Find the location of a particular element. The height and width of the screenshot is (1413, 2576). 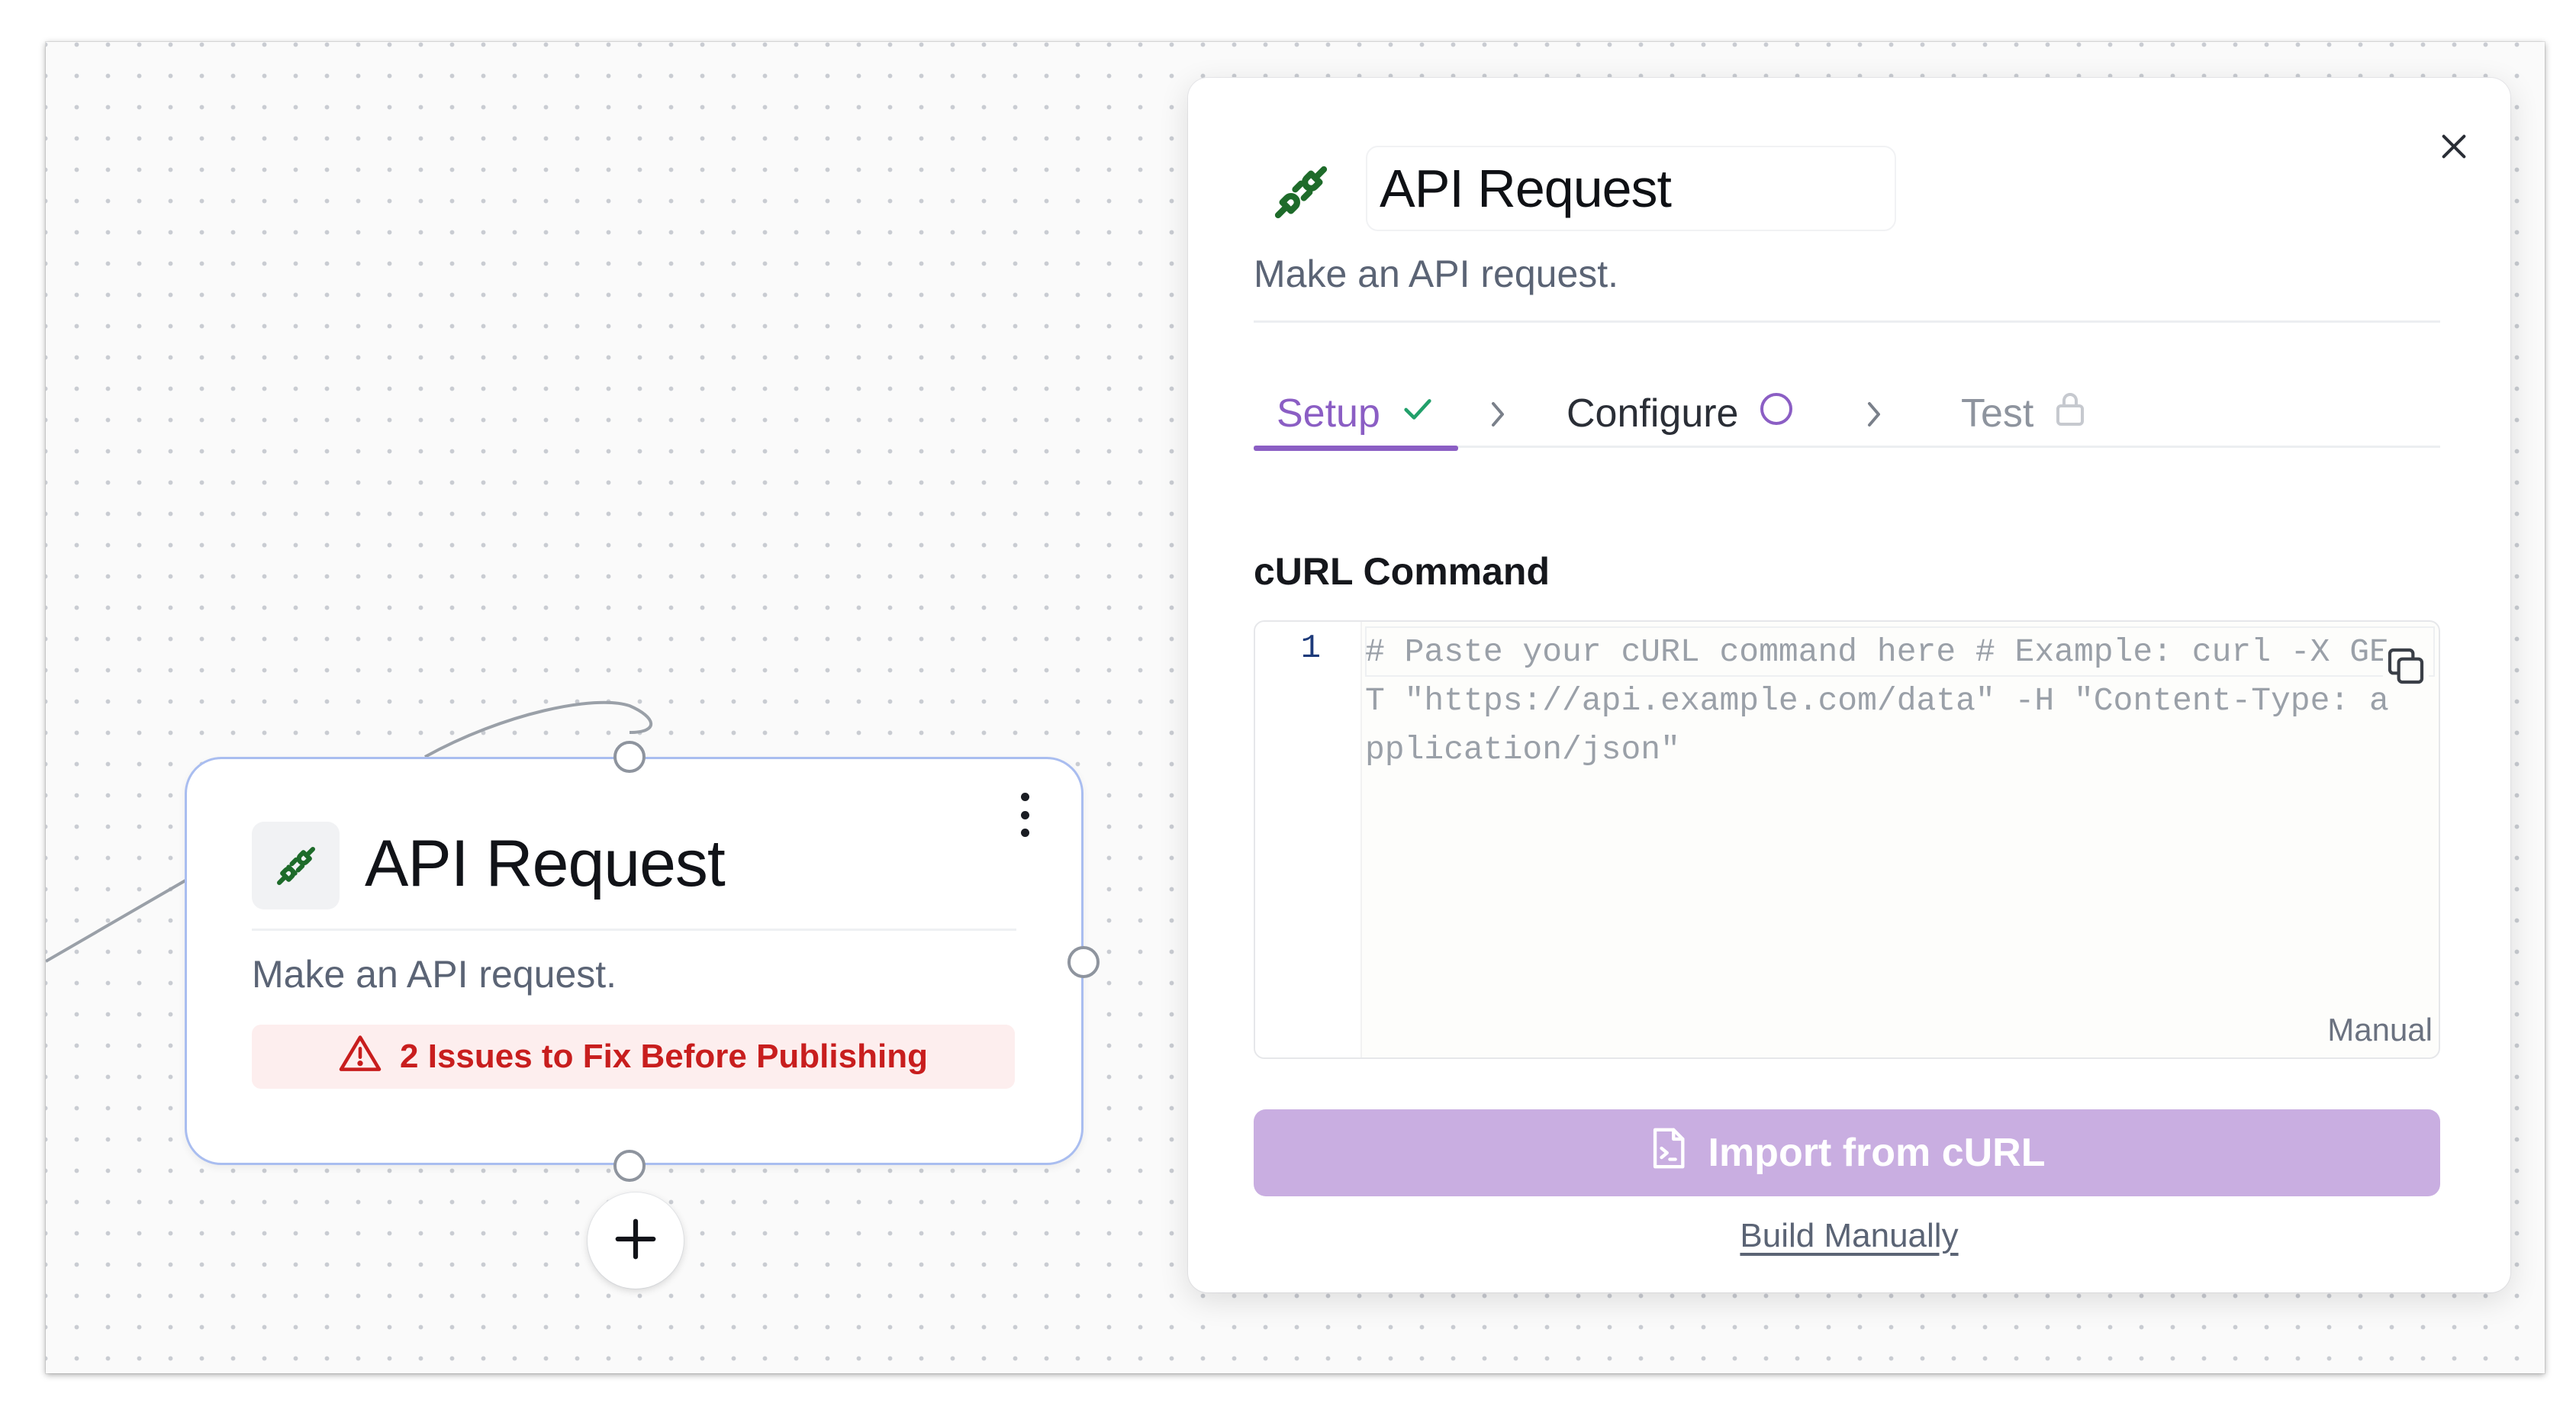

panel-description: Make an API request. is located at coordinates (1436, 274).